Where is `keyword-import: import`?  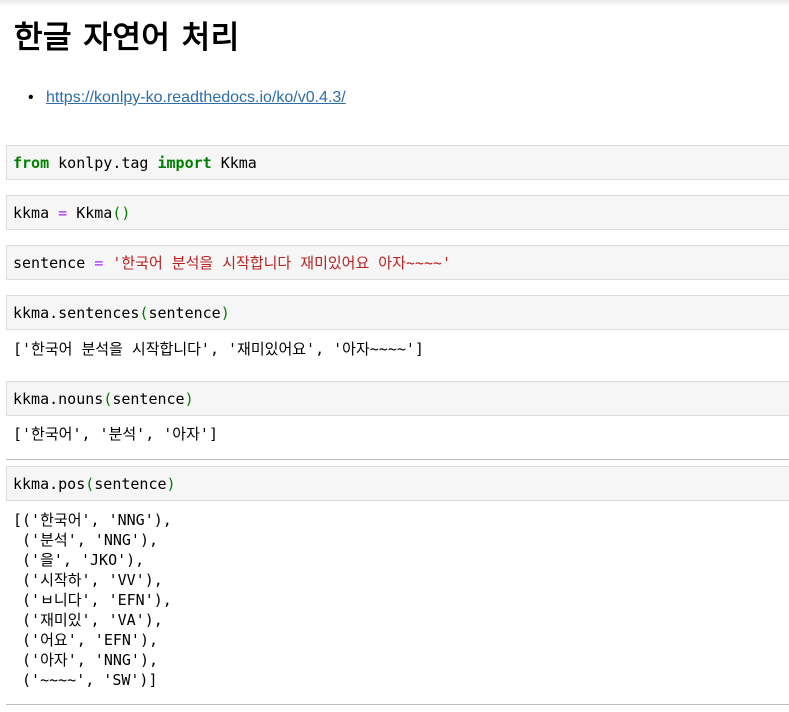
keyword-import: import is located at coordinates (184, 162).